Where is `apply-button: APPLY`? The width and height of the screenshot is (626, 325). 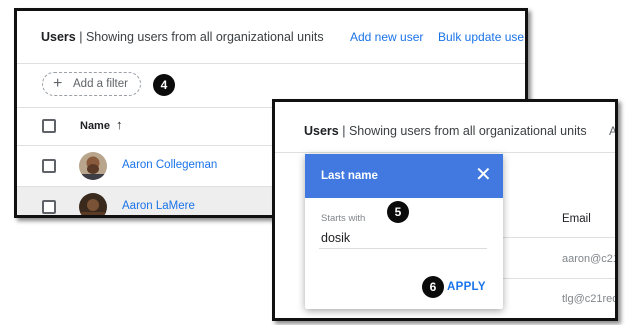
apply-button: APPLY is located at coordinates (466, 287).